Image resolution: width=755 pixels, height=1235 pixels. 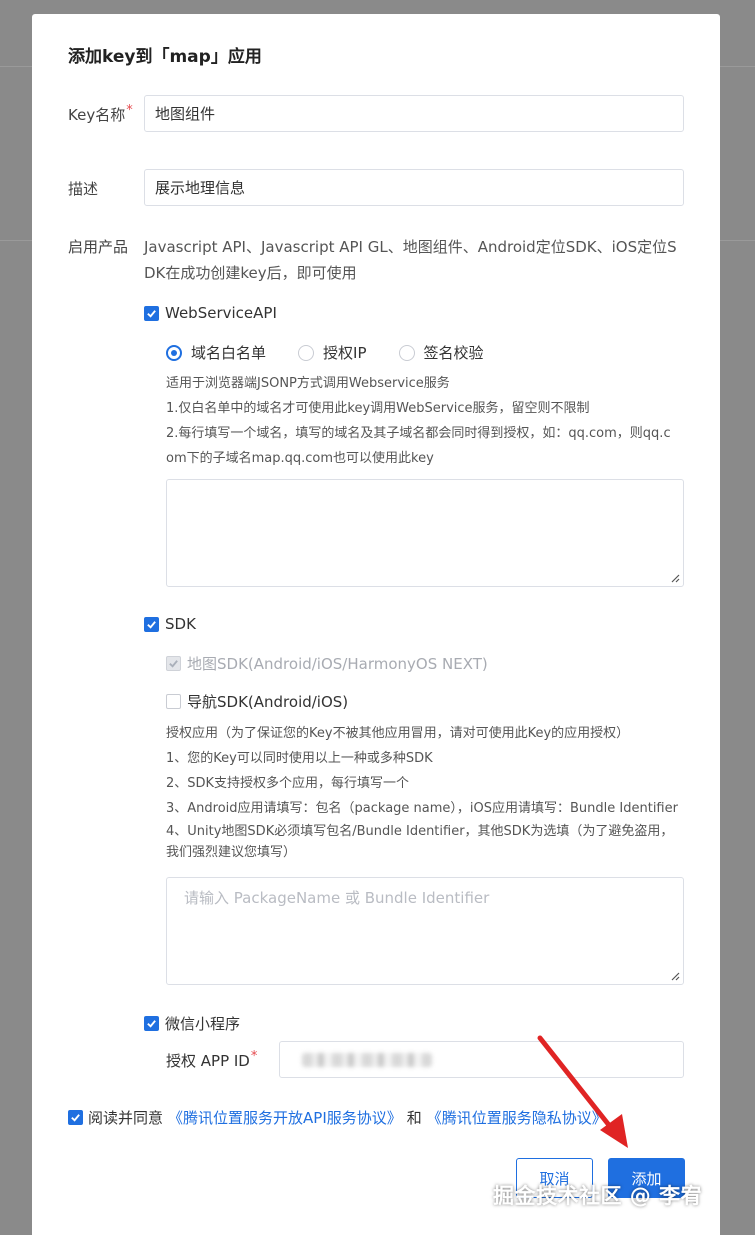 What do you see at coordinates (180, 624) in the screenshot?
I see `sdk-label: SDK` at bounding box center [180, 624].